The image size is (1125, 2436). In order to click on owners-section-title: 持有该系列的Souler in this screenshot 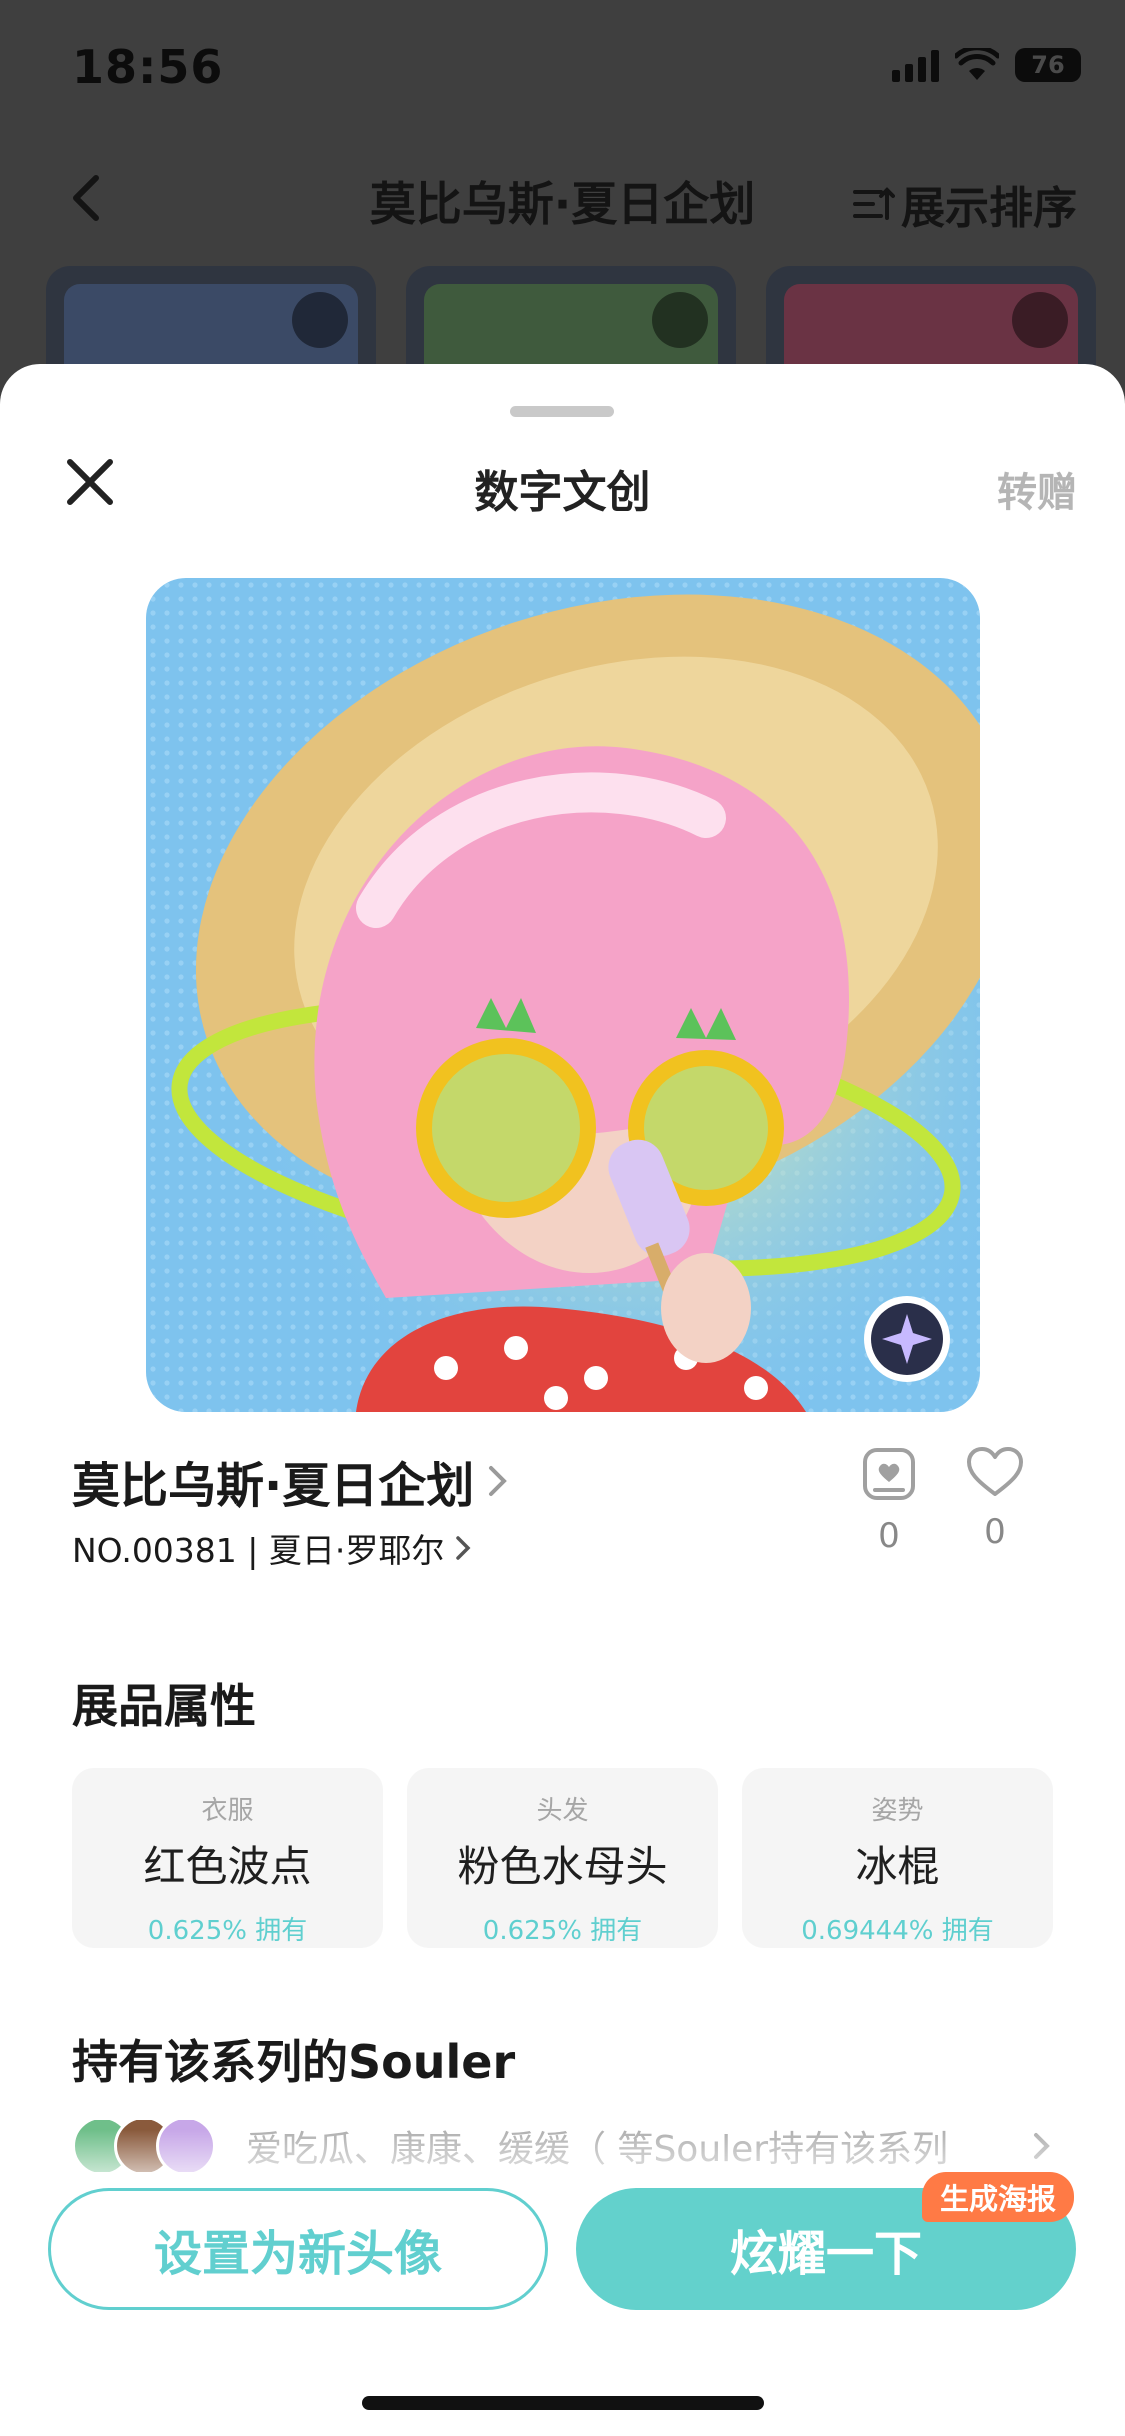, I will do `click(294, 2062)`.